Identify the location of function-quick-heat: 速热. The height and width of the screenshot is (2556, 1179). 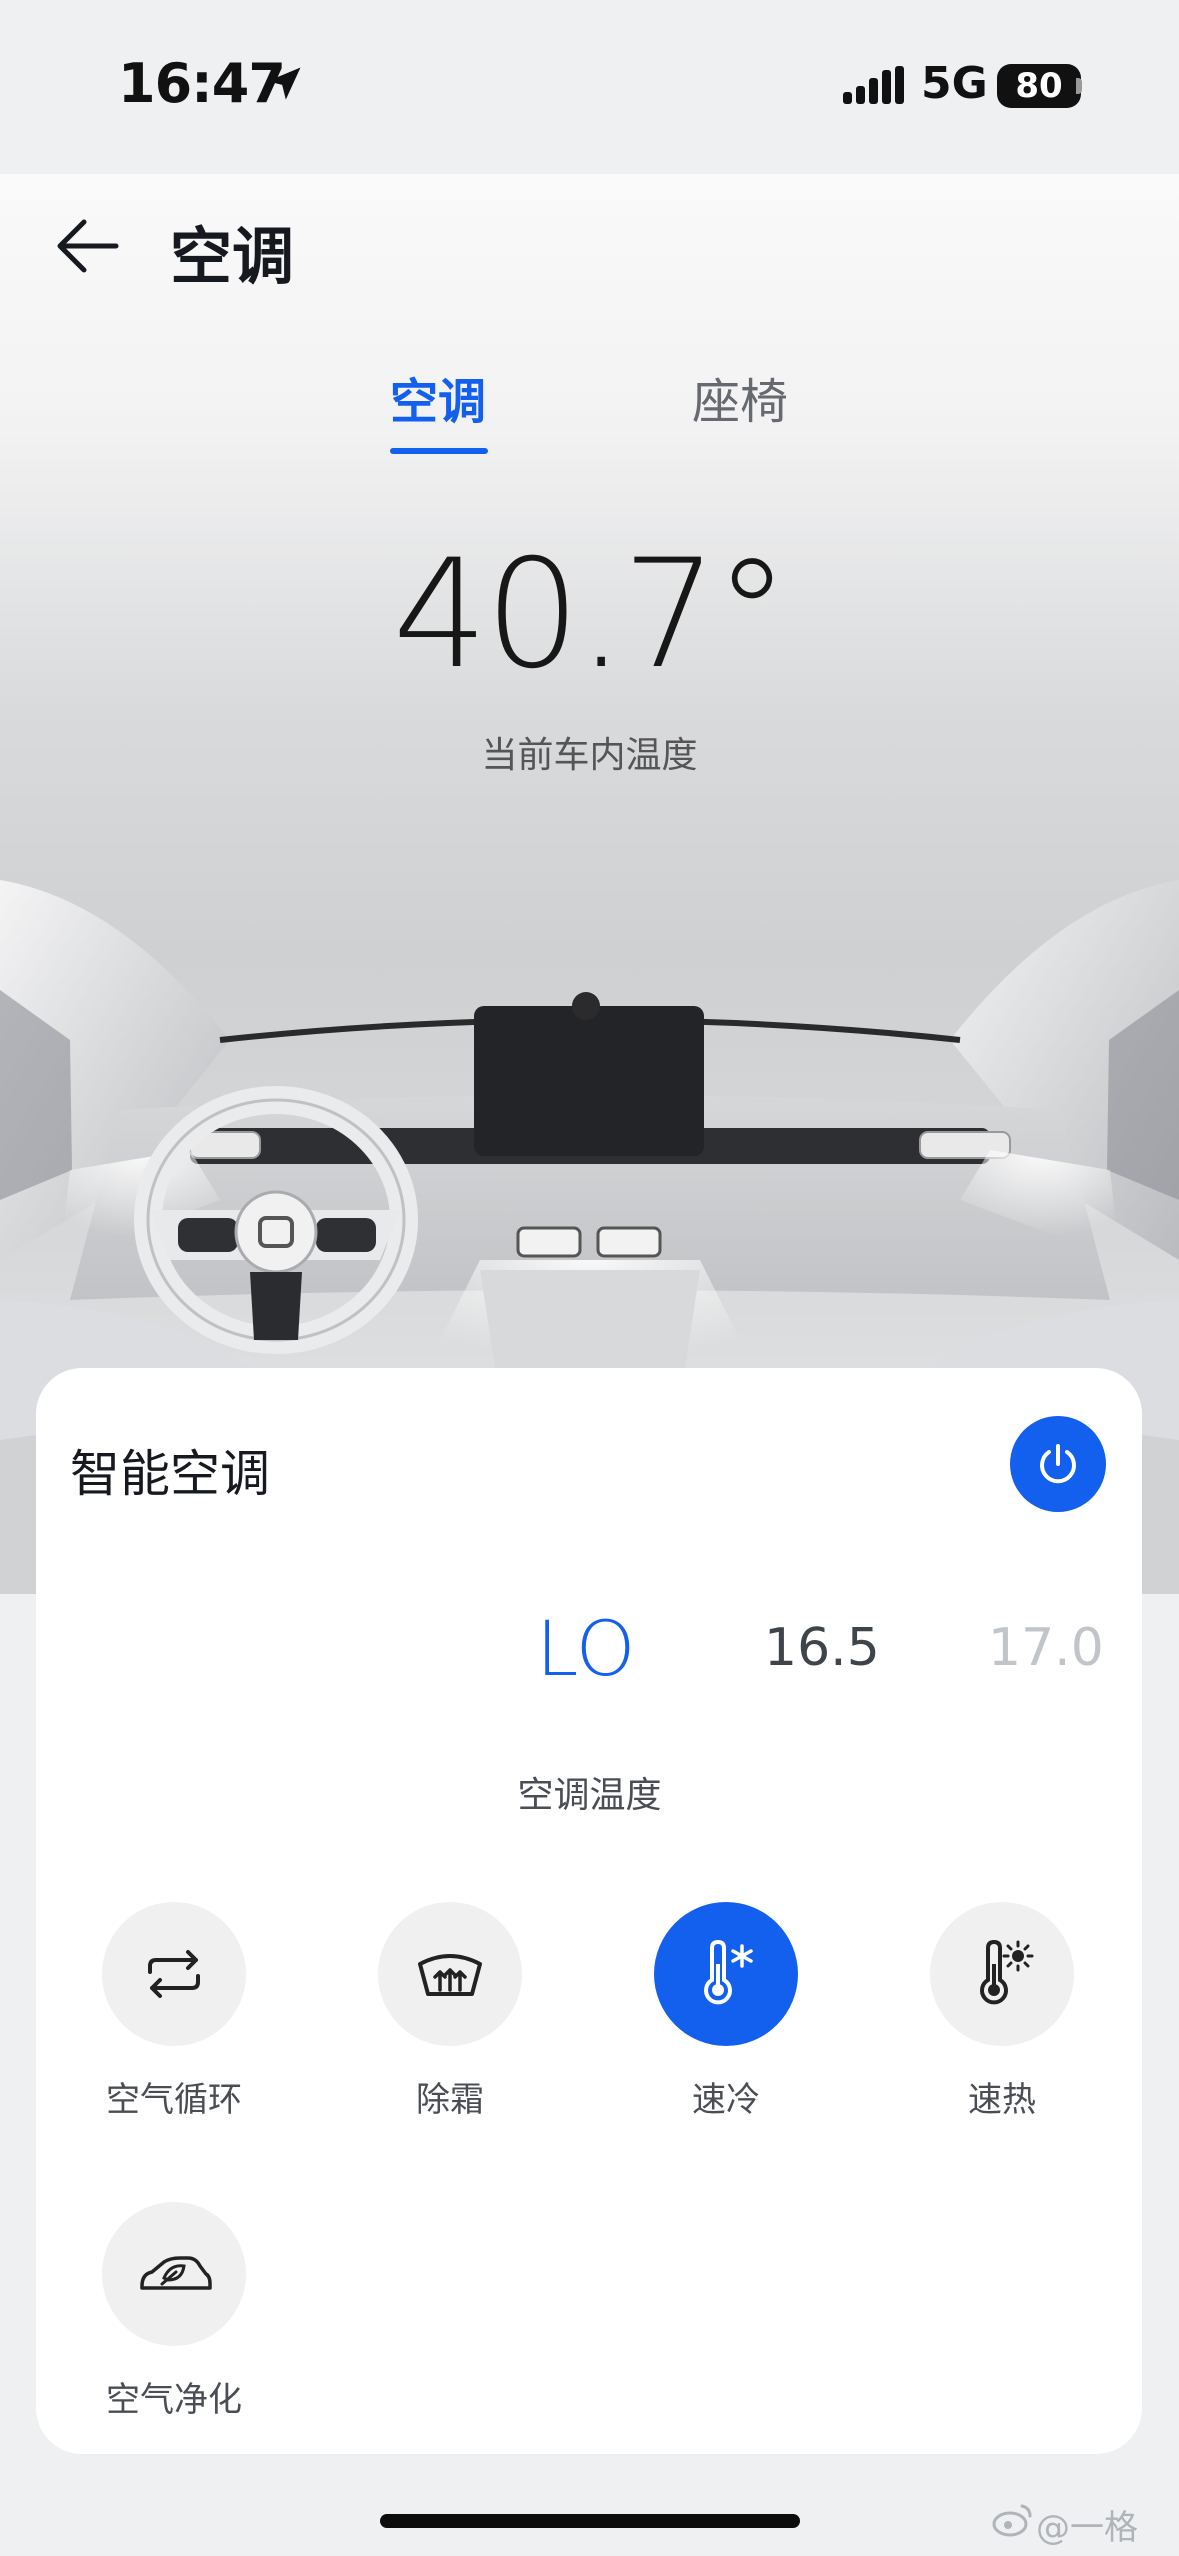
(1002, 2011).